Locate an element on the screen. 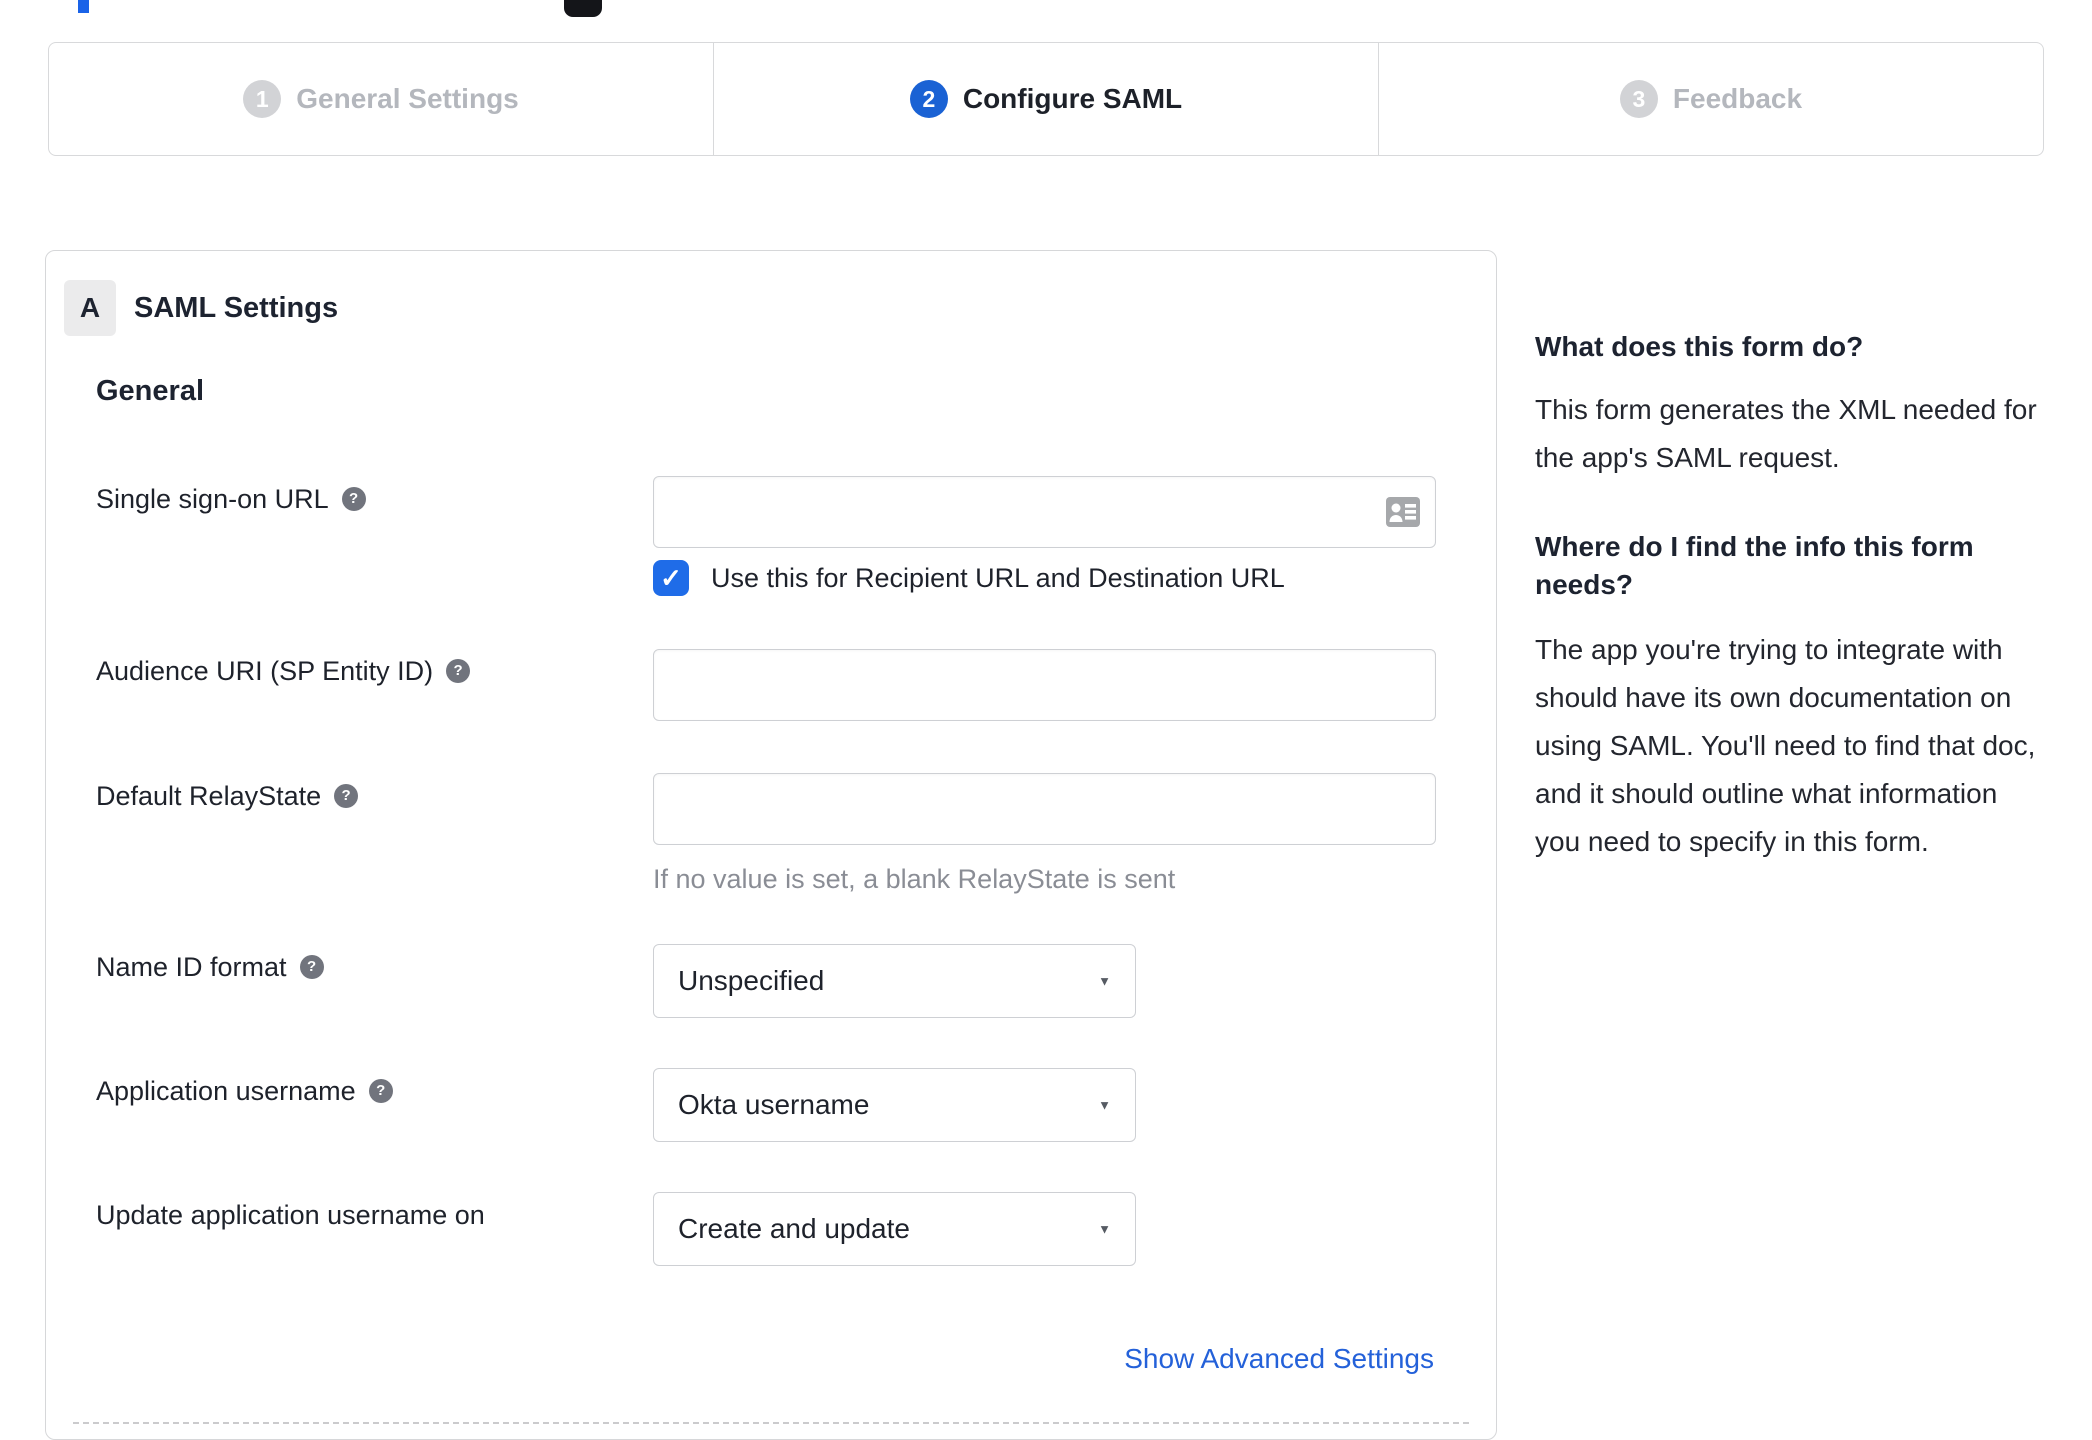 The width and height of the screenshot is (2092, 1440). name-id-format-value: Unspecified is located at coordinates (751, 980).